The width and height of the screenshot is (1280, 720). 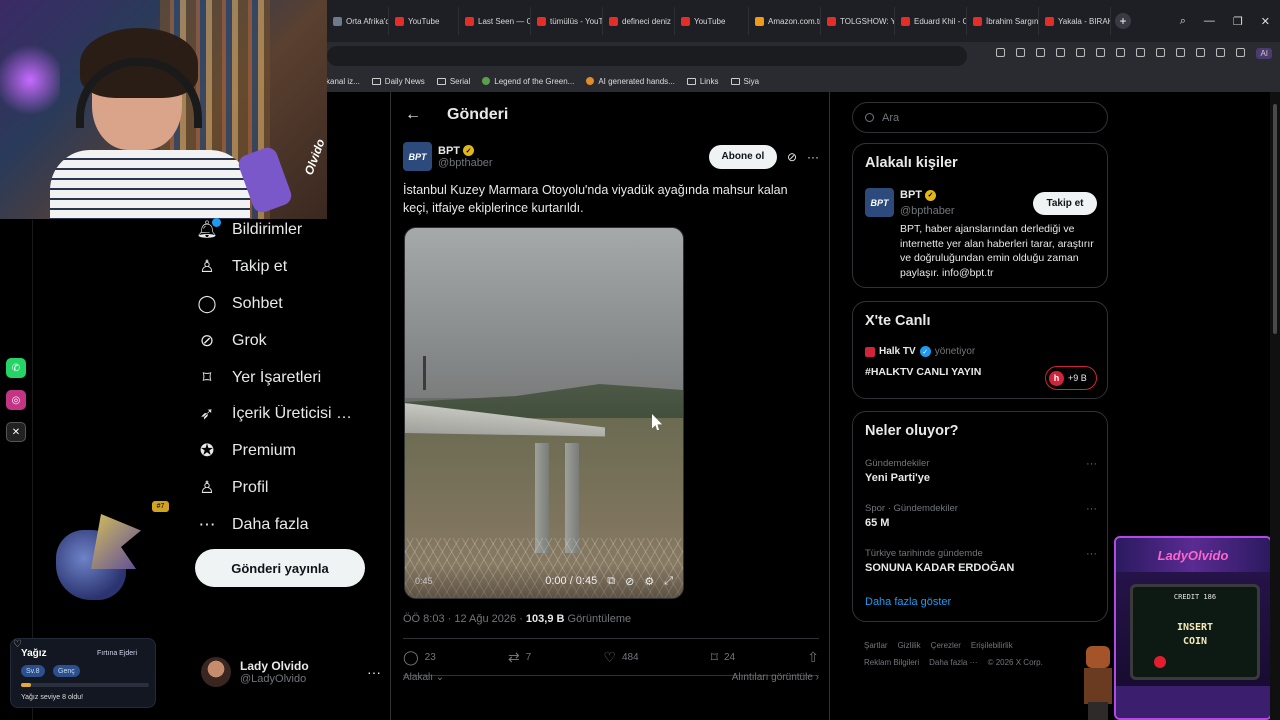 What do you see at coordinates (374, 672) in the screenshot?
I see `more-icon: ···` at bounding box center [374, 672].